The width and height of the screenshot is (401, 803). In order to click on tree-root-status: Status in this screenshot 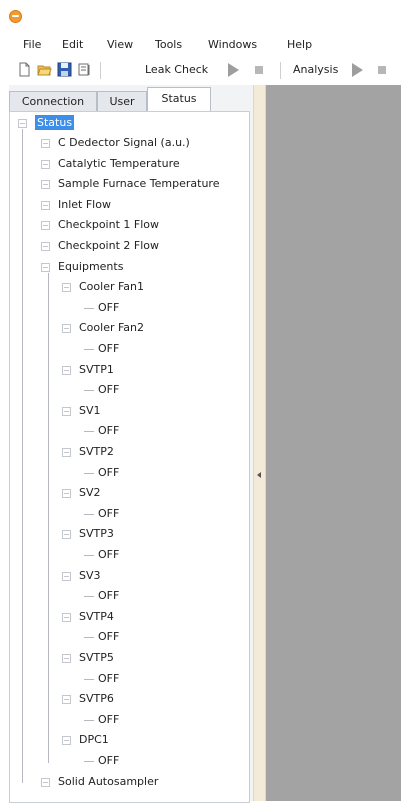, I will do `click(55, 123)`.